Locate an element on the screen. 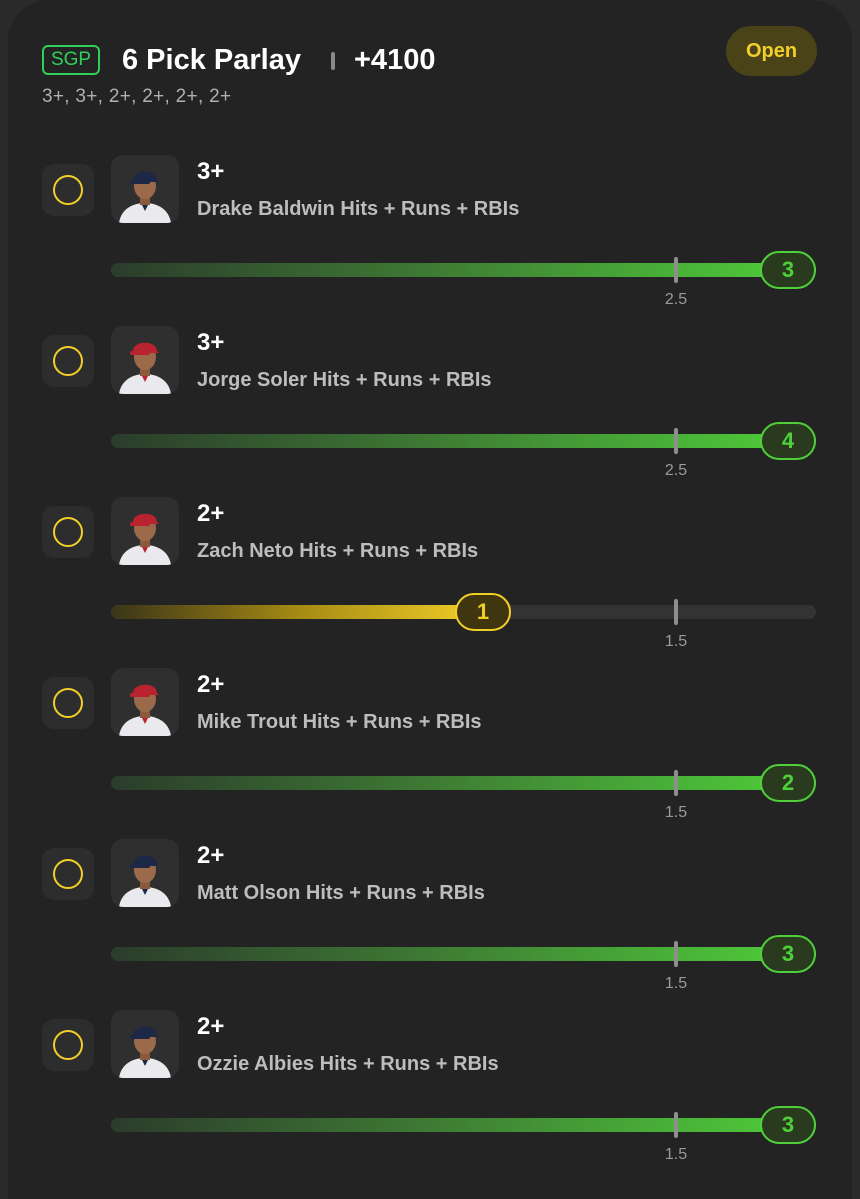  leg-row: 2+ Zach Neto Hits + Runs + RBIs 1.5 1 is located at coordinates (430, 582).